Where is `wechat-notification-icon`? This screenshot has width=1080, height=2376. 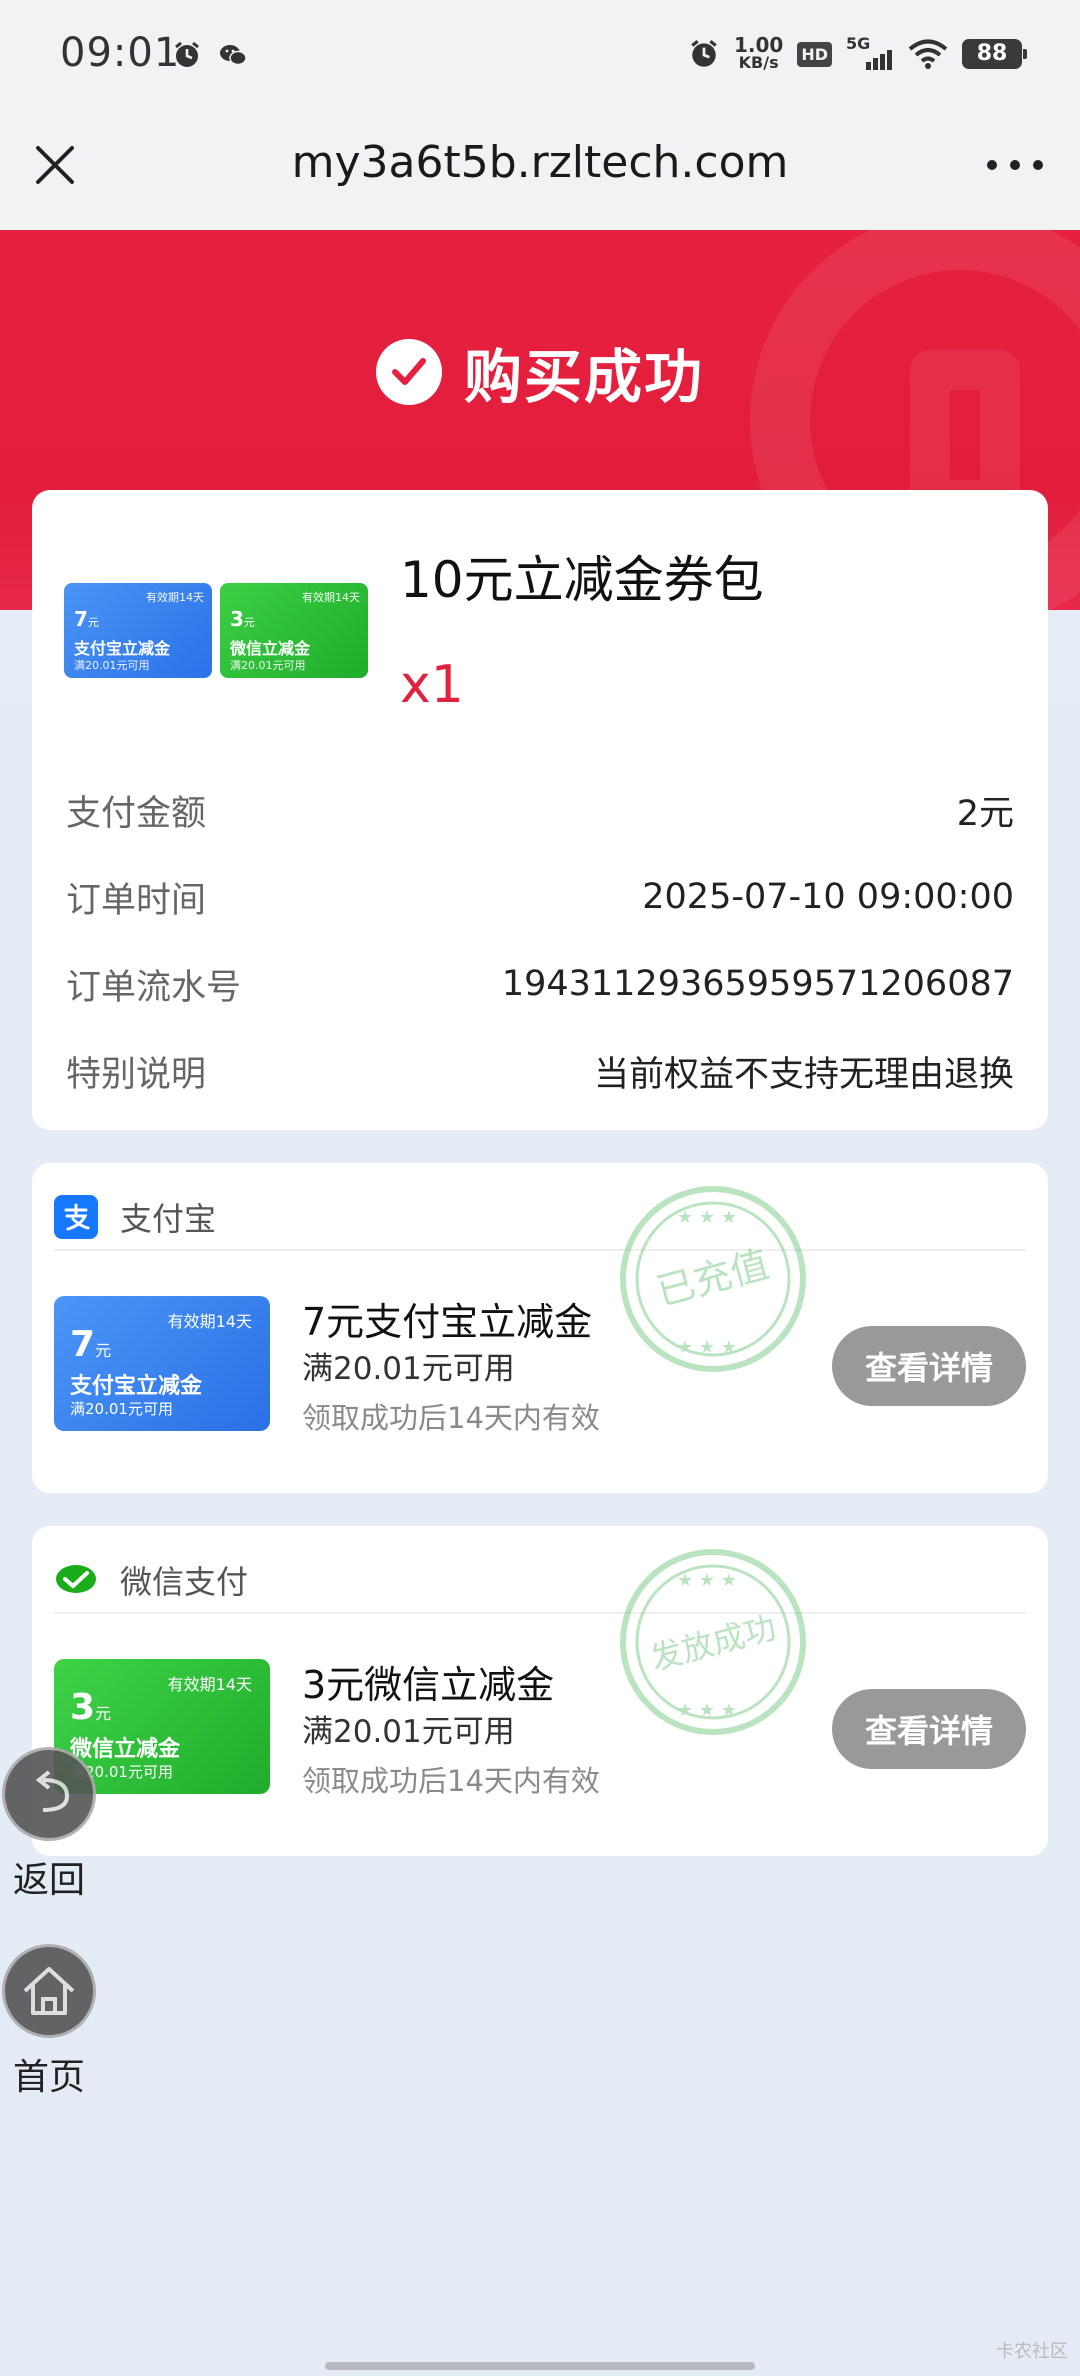 wechat-notification-icon is located at coordinates (233, 55).